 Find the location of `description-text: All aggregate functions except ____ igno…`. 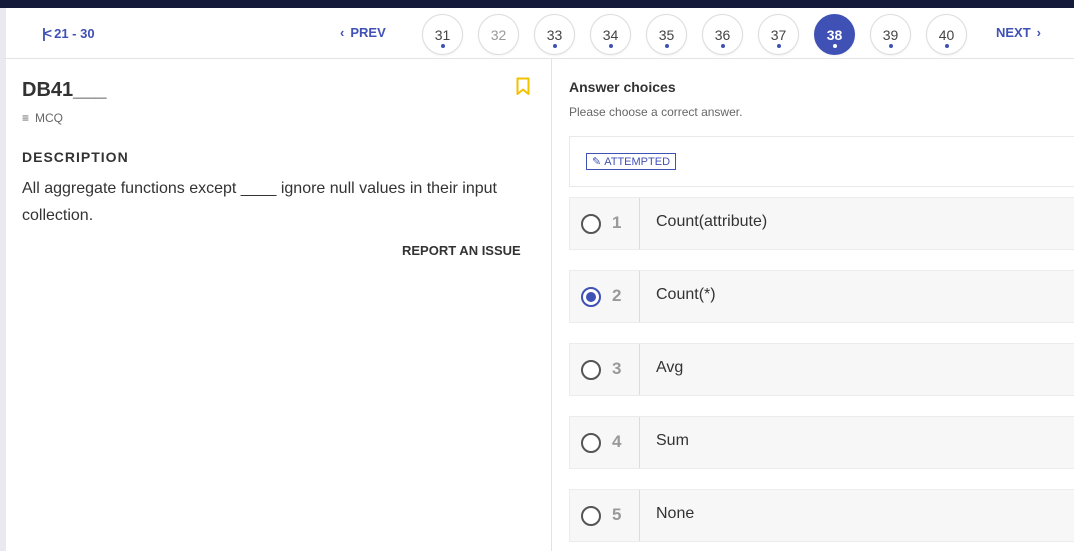

description-text: All aggregate functions except ____ igno… is located at coordinates (259, 202).